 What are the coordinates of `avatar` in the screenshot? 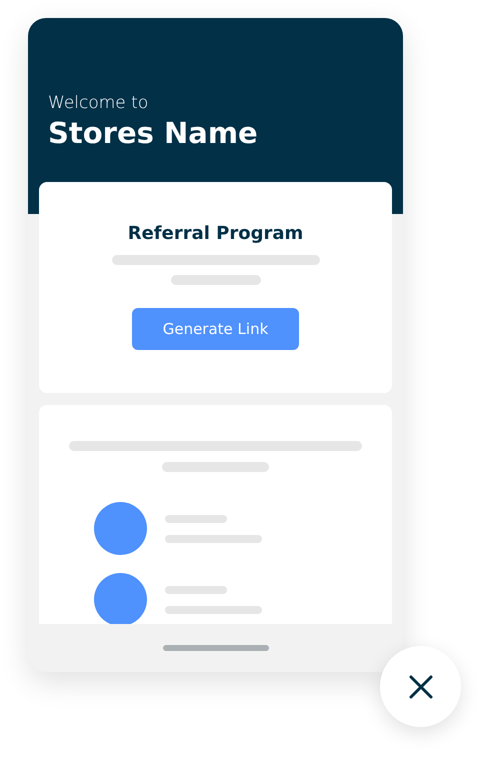 It's located at (120, 598).